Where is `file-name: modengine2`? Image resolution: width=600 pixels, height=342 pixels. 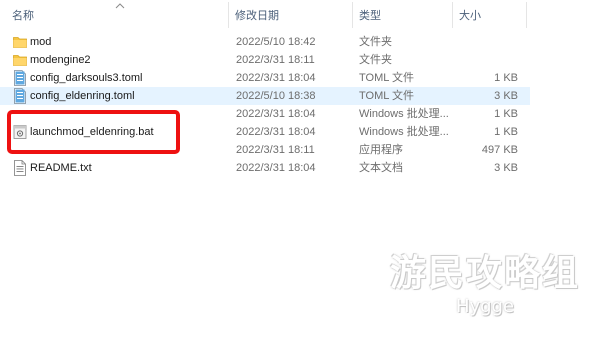 file-name: modengine2 is located at coordinates (60, 60).